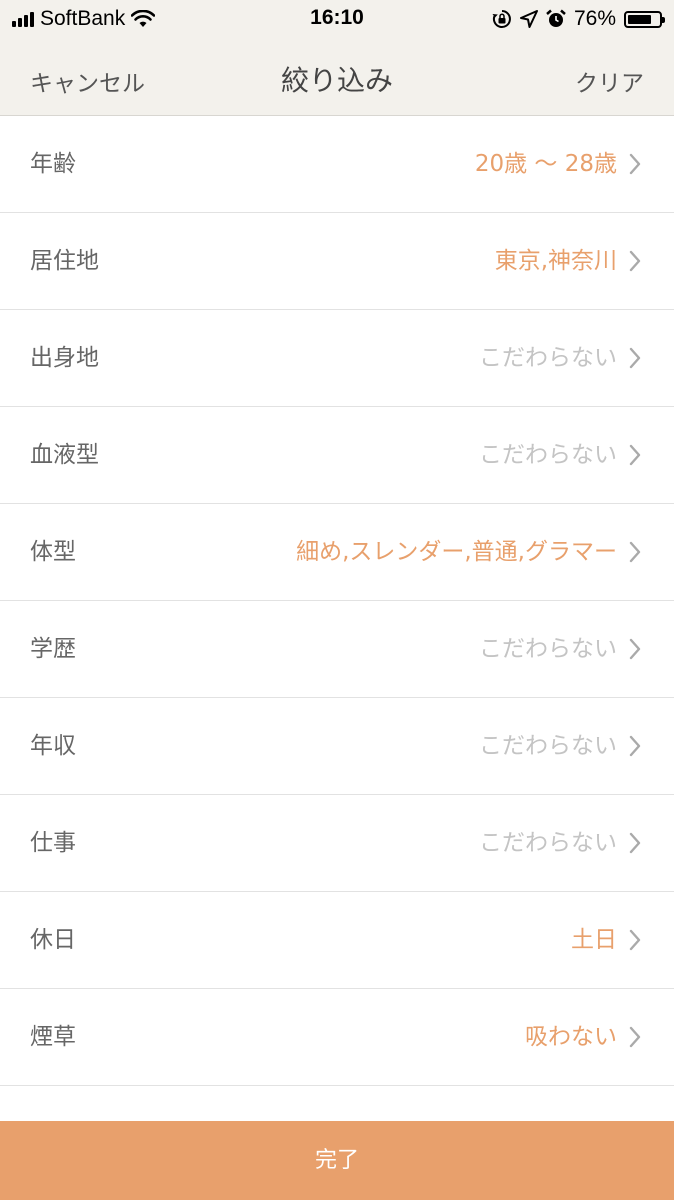 The image size is (674, 1200). What do you see at coordinates (64, 358) in the screenshot?
I see `filter-label: 出身地` at bounding box center [64, 358].